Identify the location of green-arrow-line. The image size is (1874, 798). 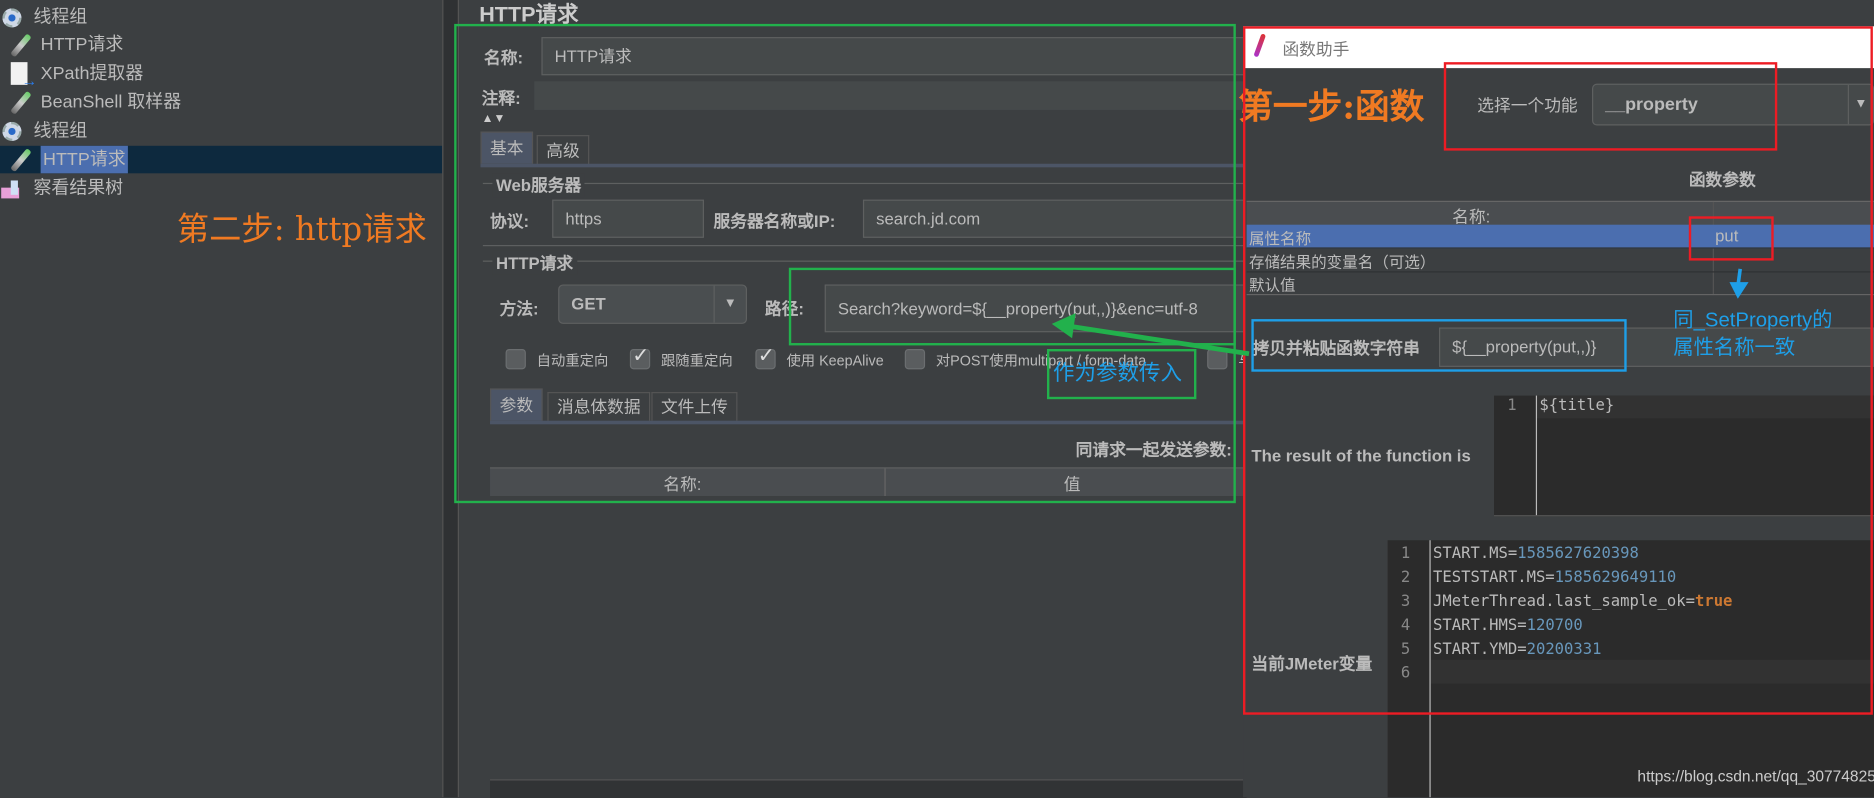
(1159, 340).